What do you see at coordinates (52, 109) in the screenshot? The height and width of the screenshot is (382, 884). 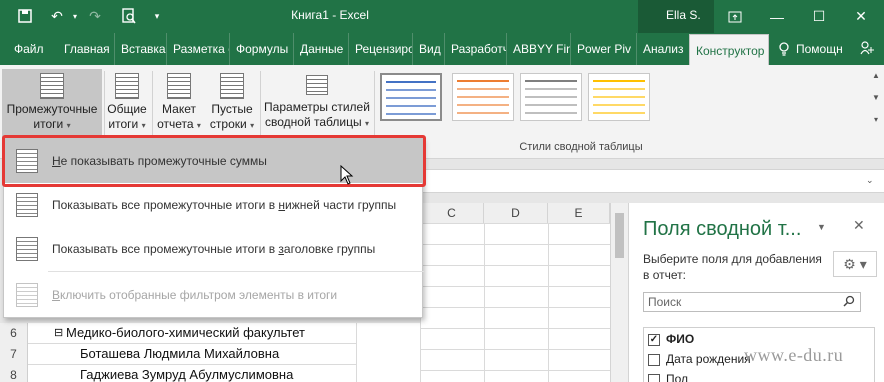 I see `subtotals-label-1: Промежуточные` at bounding box center [52, 109].